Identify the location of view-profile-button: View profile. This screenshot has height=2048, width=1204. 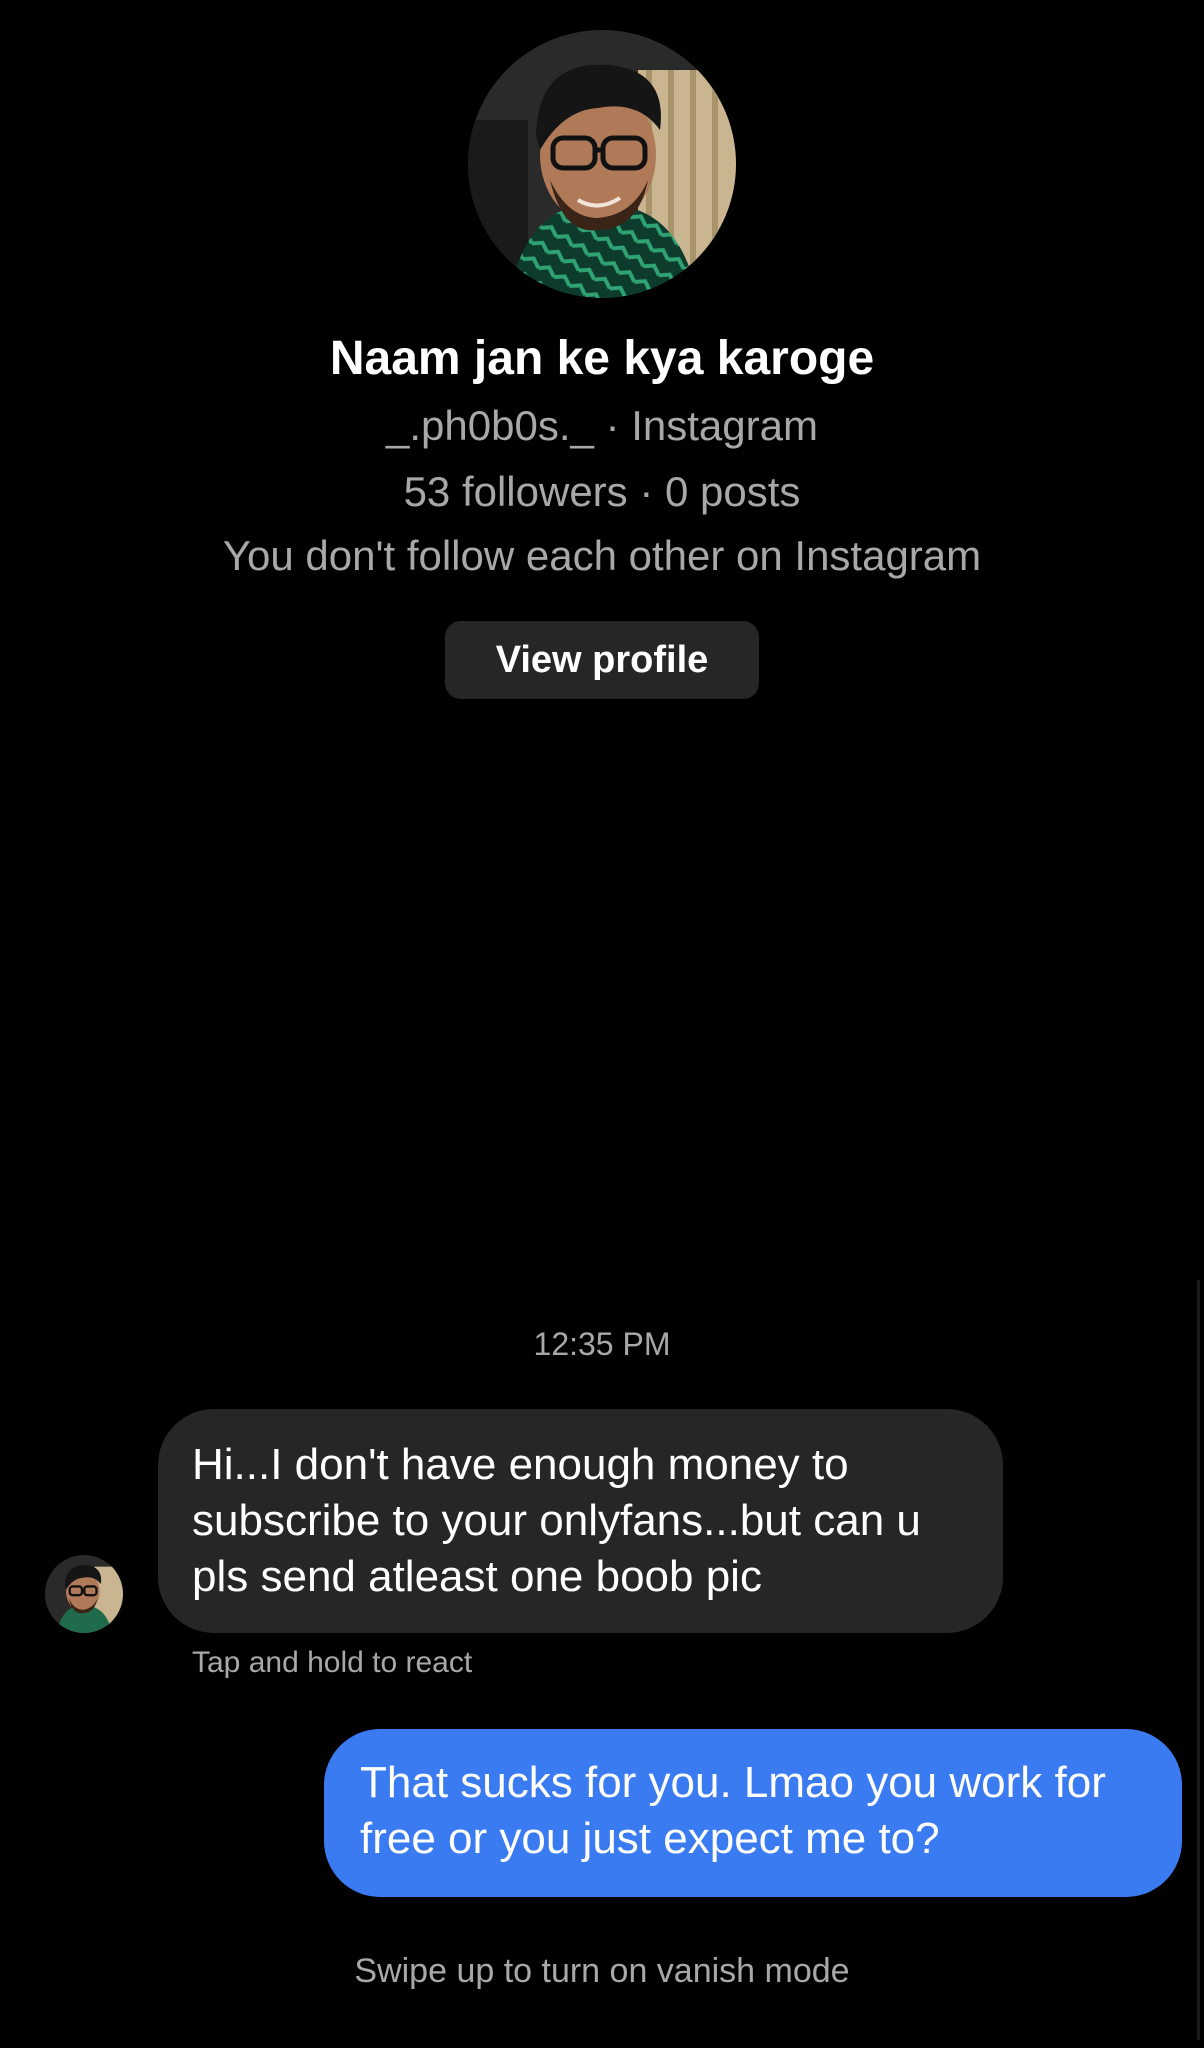
(602, 660).